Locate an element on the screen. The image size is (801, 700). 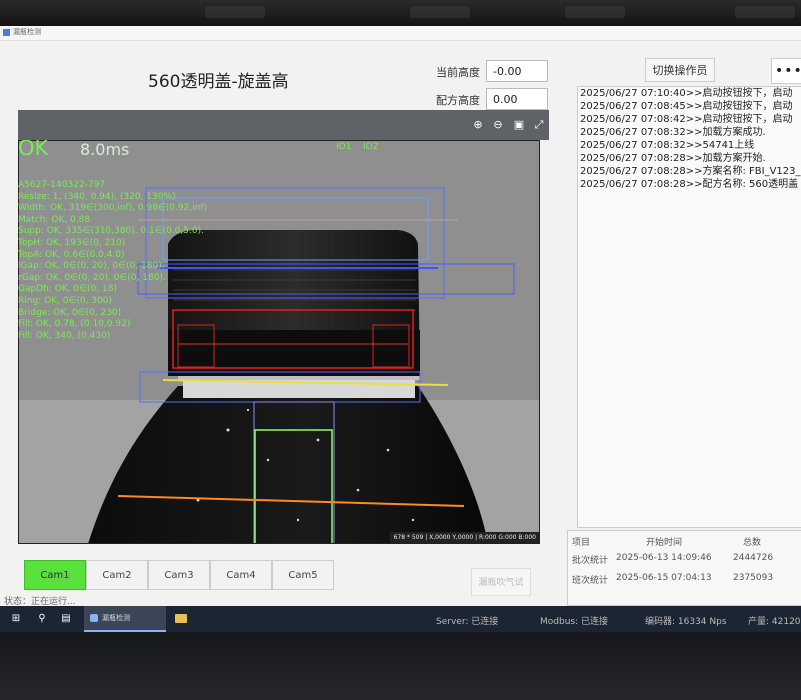
measurement-line: Supp: OK, 335∈(310,380), 0.1∈(0.0,5.0). is located at coordinates (111, 231).